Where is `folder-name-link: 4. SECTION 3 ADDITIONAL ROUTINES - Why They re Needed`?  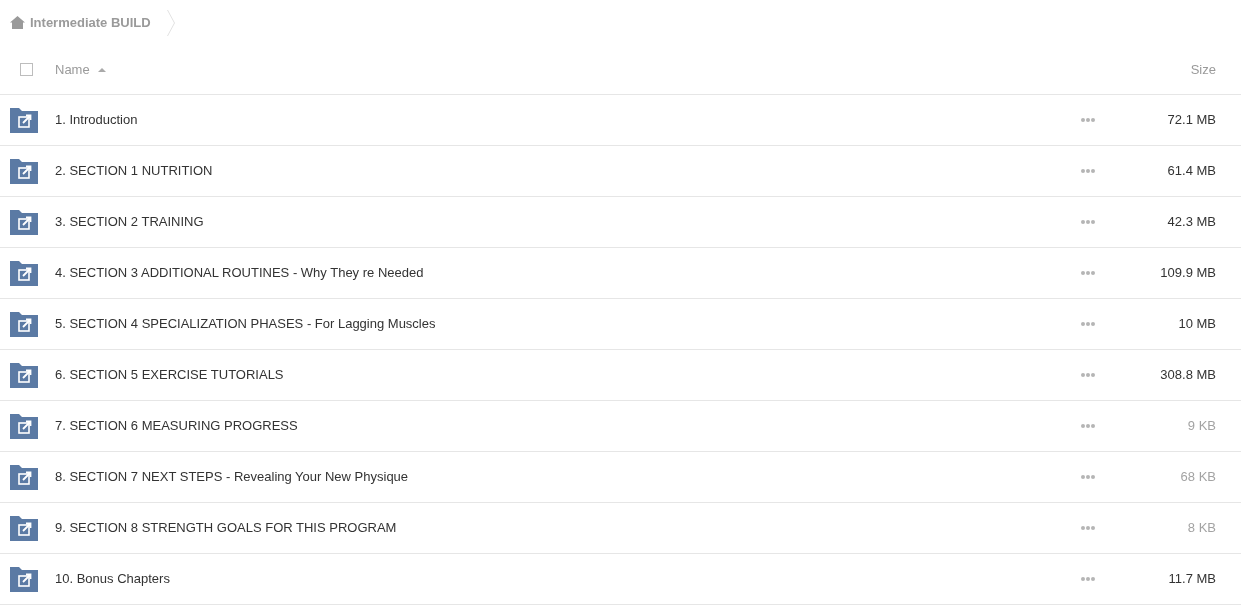 folder-name-link: 4. SECTION 3 ADDITIONAL ROUTINES - Why They re Needed is located at coordinates (239, 273).